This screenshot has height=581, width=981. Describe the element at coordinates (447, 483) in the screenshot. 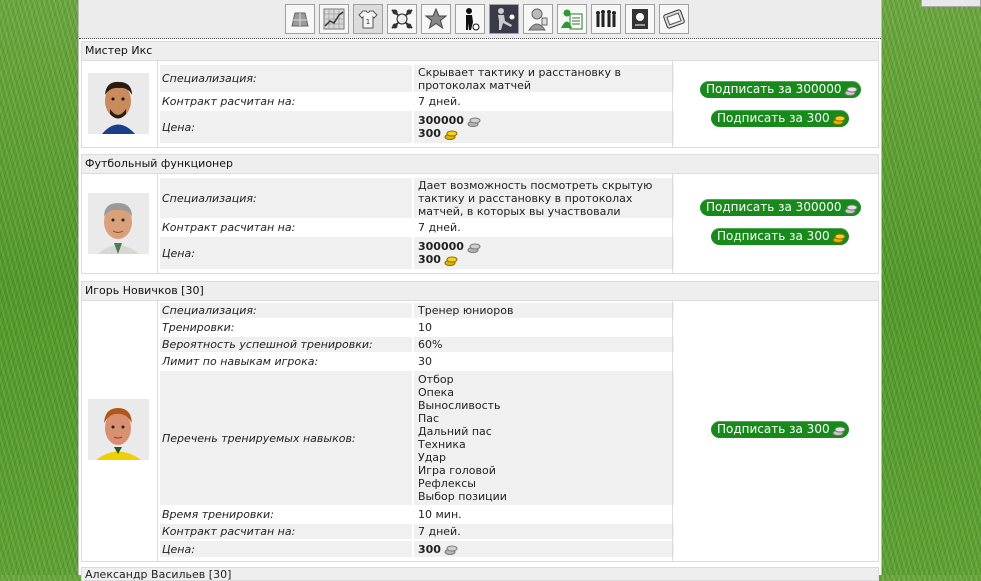

I see `skill-item: Рефлексы` at that location.